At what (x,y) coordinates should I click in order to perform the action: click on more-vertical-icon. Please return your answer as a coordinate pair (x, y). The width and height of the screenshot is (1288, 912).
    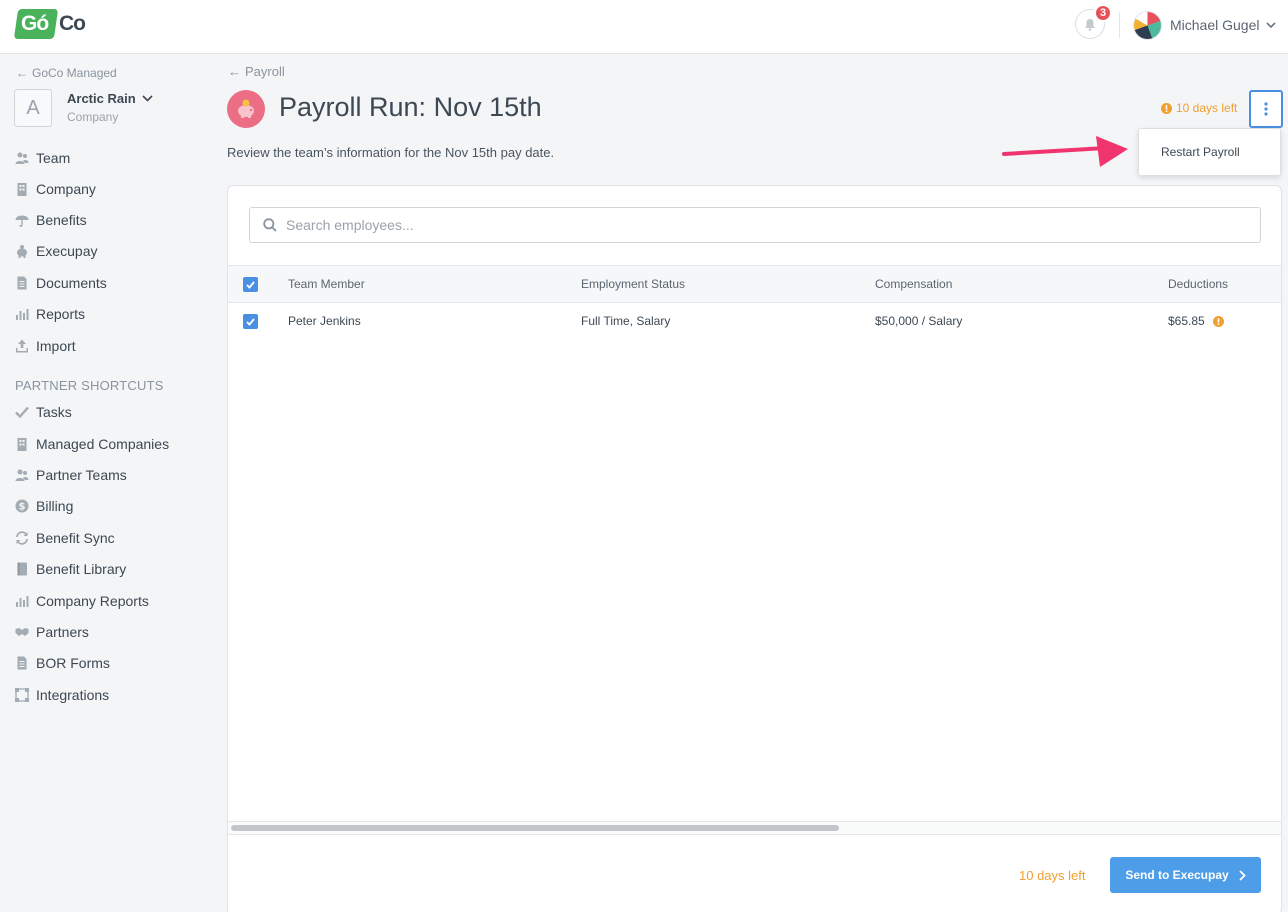
    Looking at the image, I should click on (1266, 109).